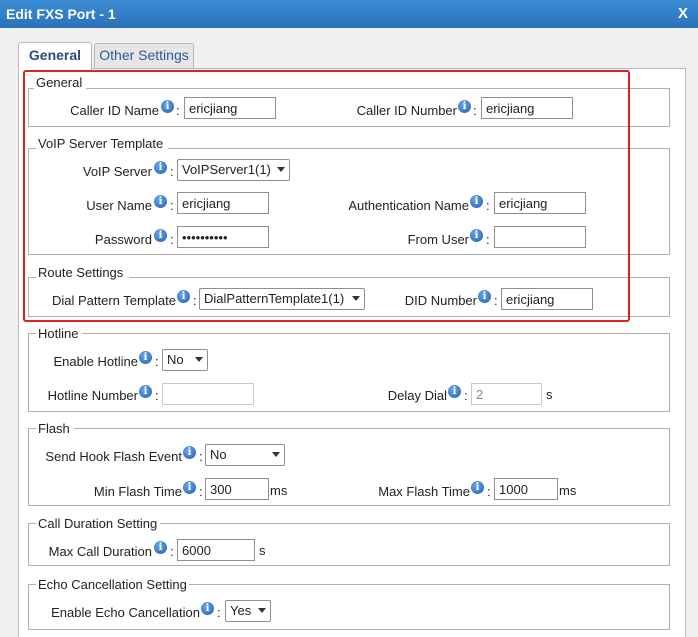  What do you see at coordinates (113, 456) in the screenshot?
I see `send-hook-flash-event-label: Send Hook Flash Event` at bounding box center [113, 456].